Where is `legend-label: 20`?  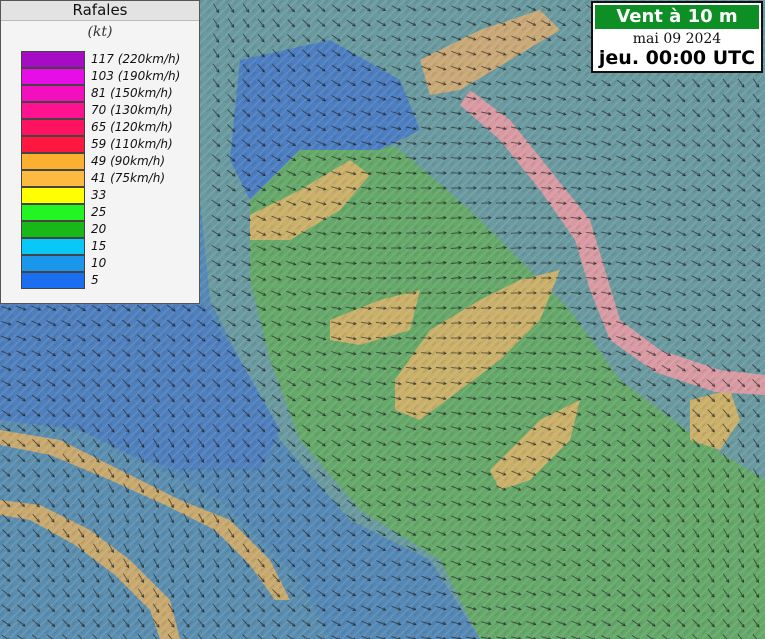
legend-label: 20 is located at coordinates (99, 229).